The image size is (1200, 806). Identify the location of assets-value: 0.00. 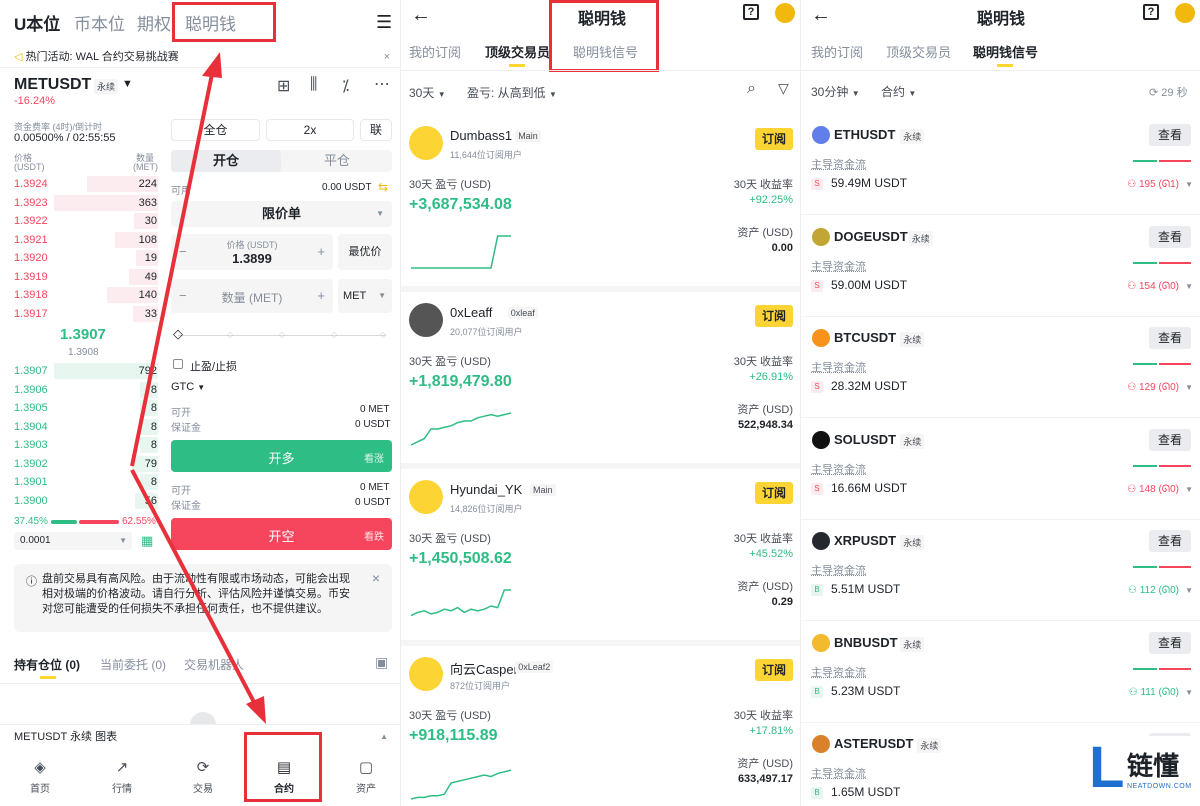
(782, 248).